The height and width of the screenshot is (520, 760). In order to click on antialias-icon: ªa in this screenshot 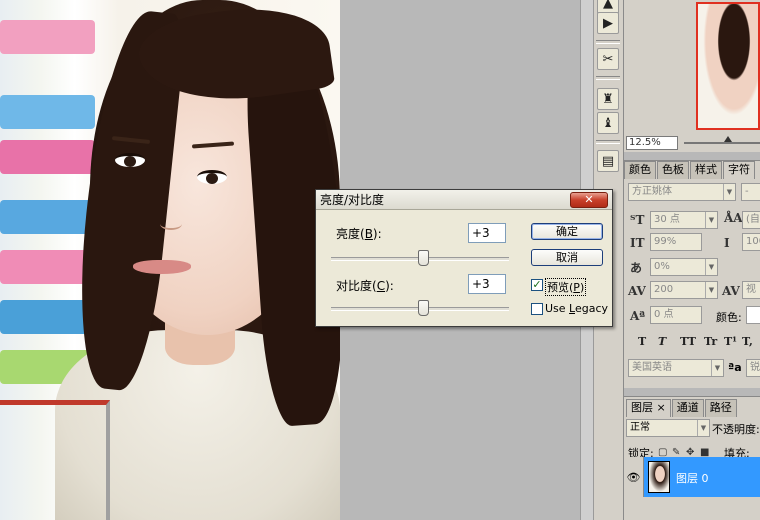, I will do `click(735, 367)`.